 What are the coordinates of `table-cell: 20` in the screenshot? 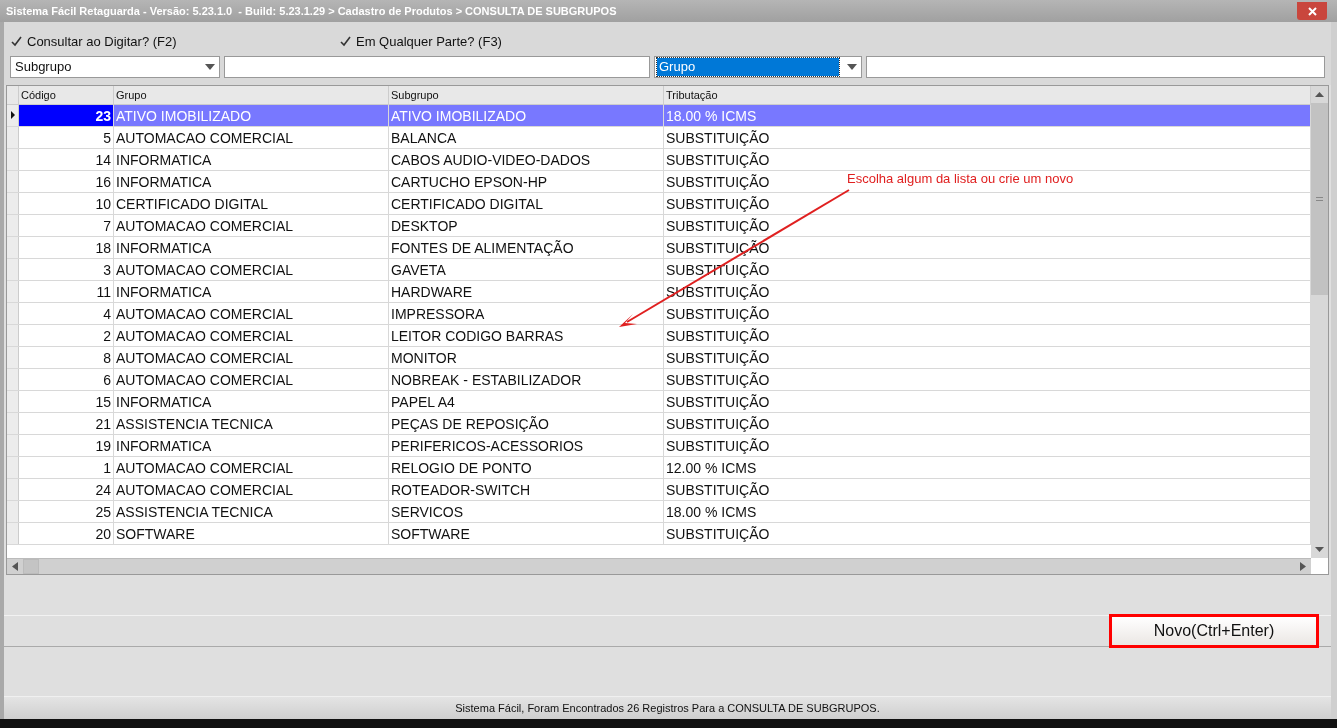 It's located at (66, 533).